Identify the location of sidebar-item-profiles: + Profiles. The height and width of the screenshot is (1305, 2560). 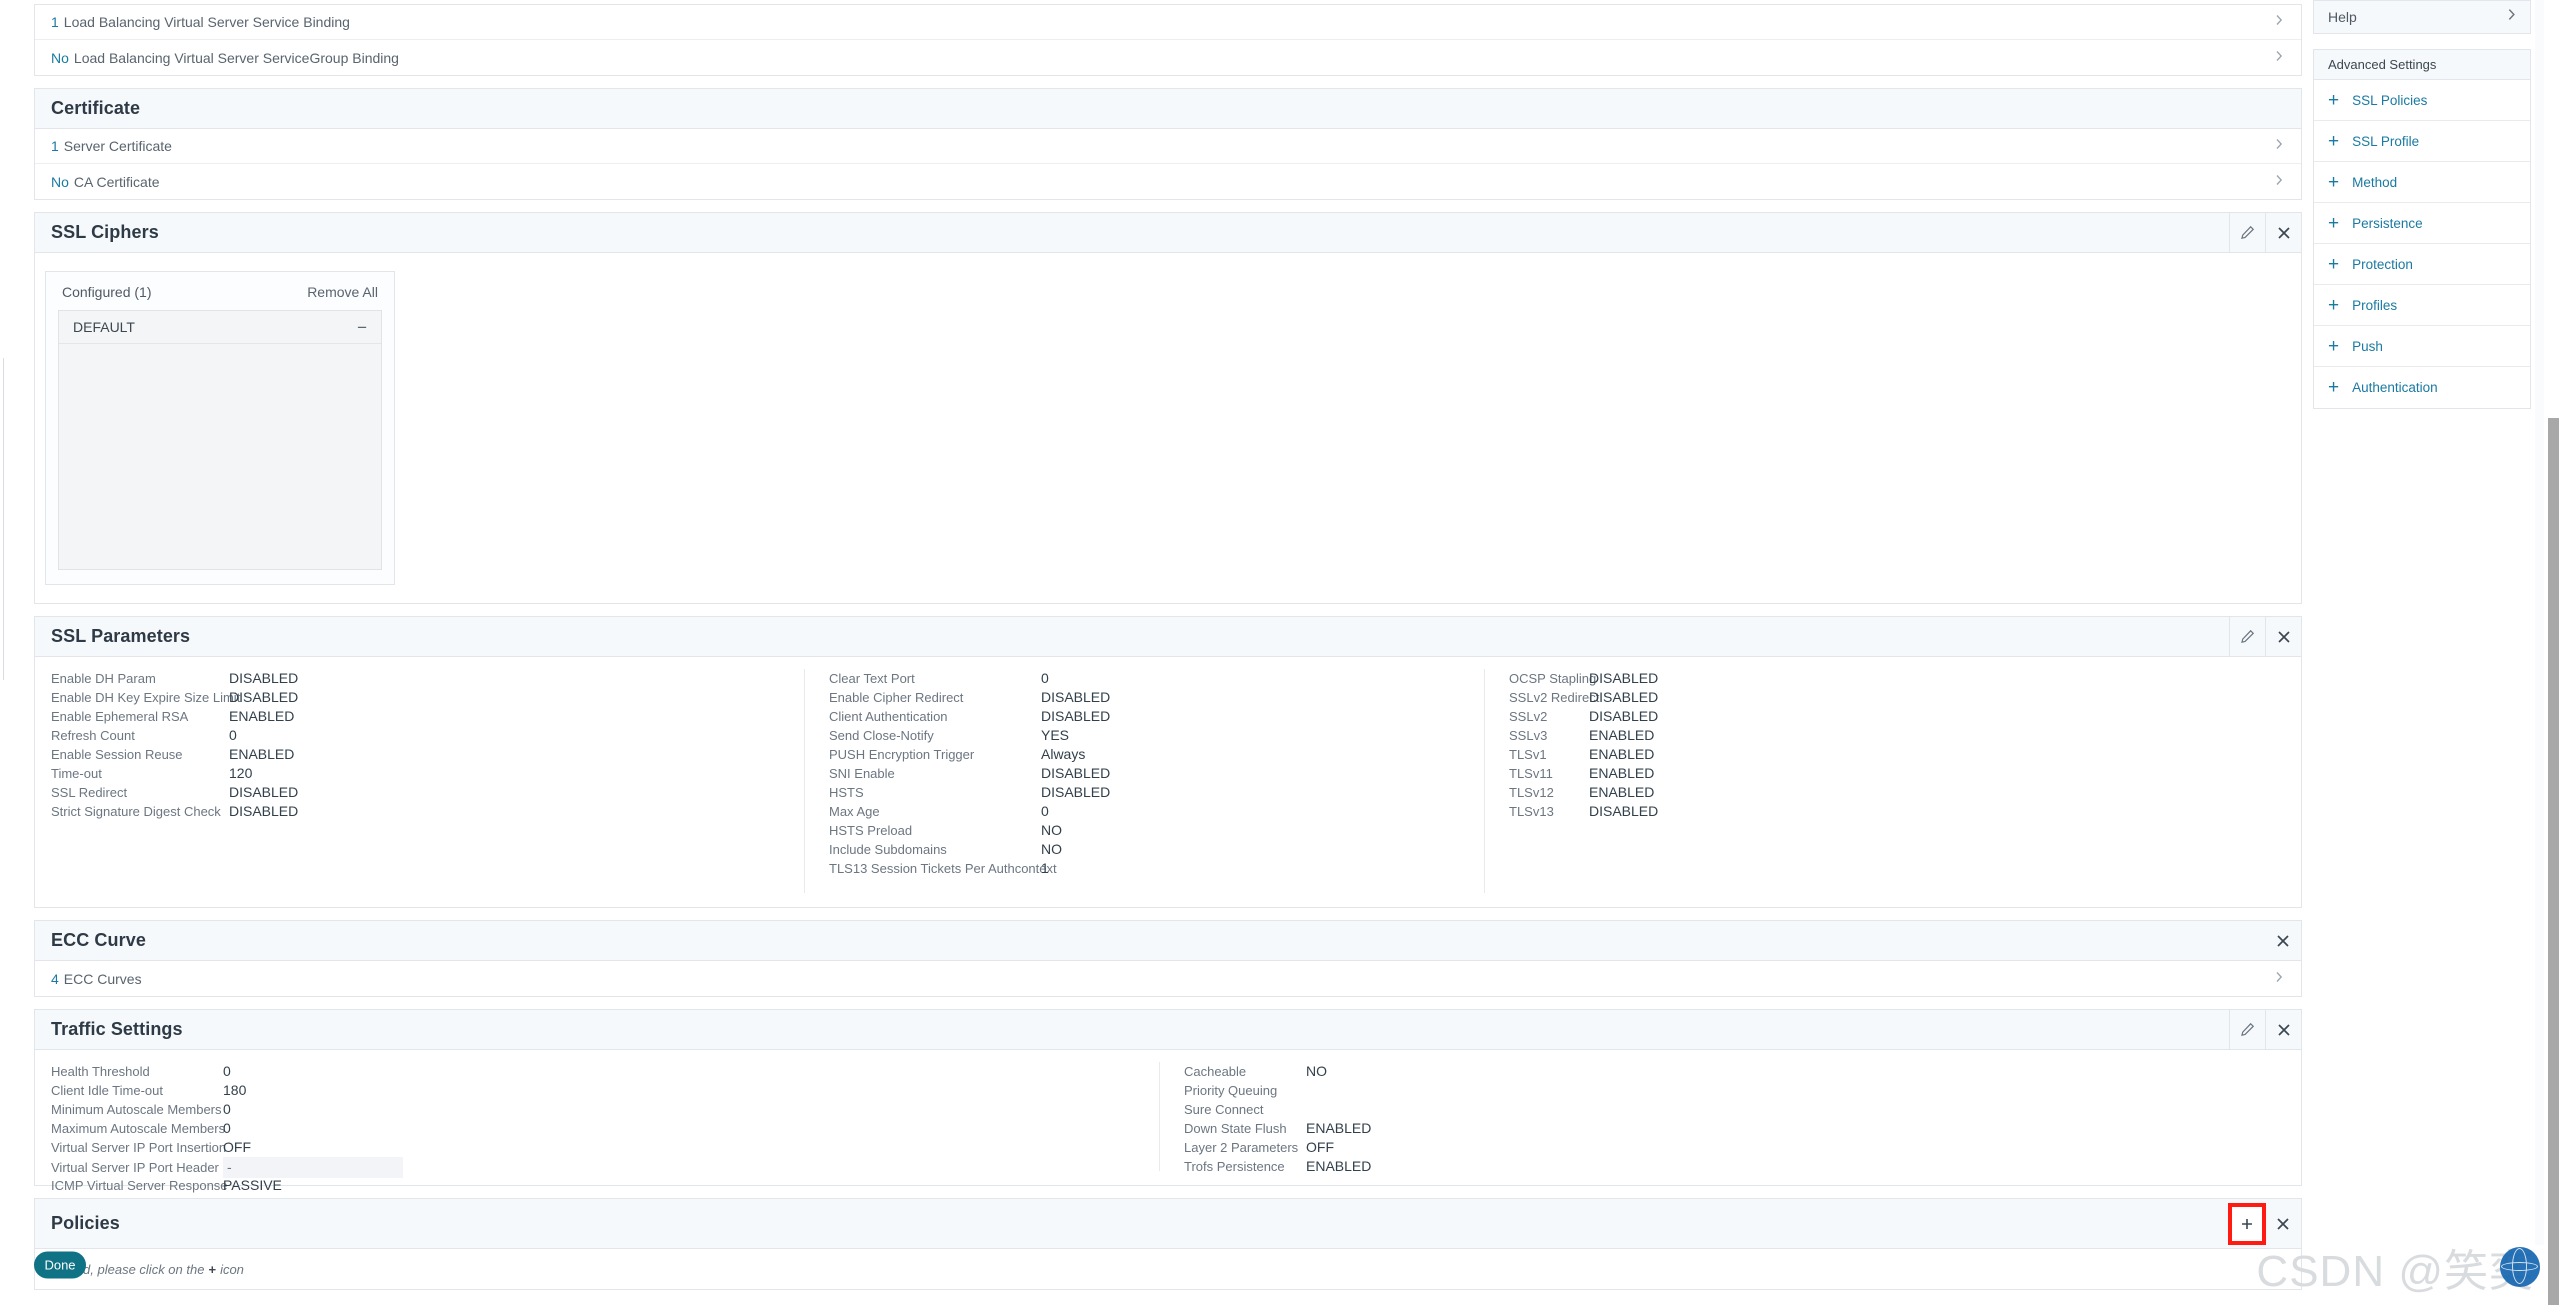
(2422, 305).